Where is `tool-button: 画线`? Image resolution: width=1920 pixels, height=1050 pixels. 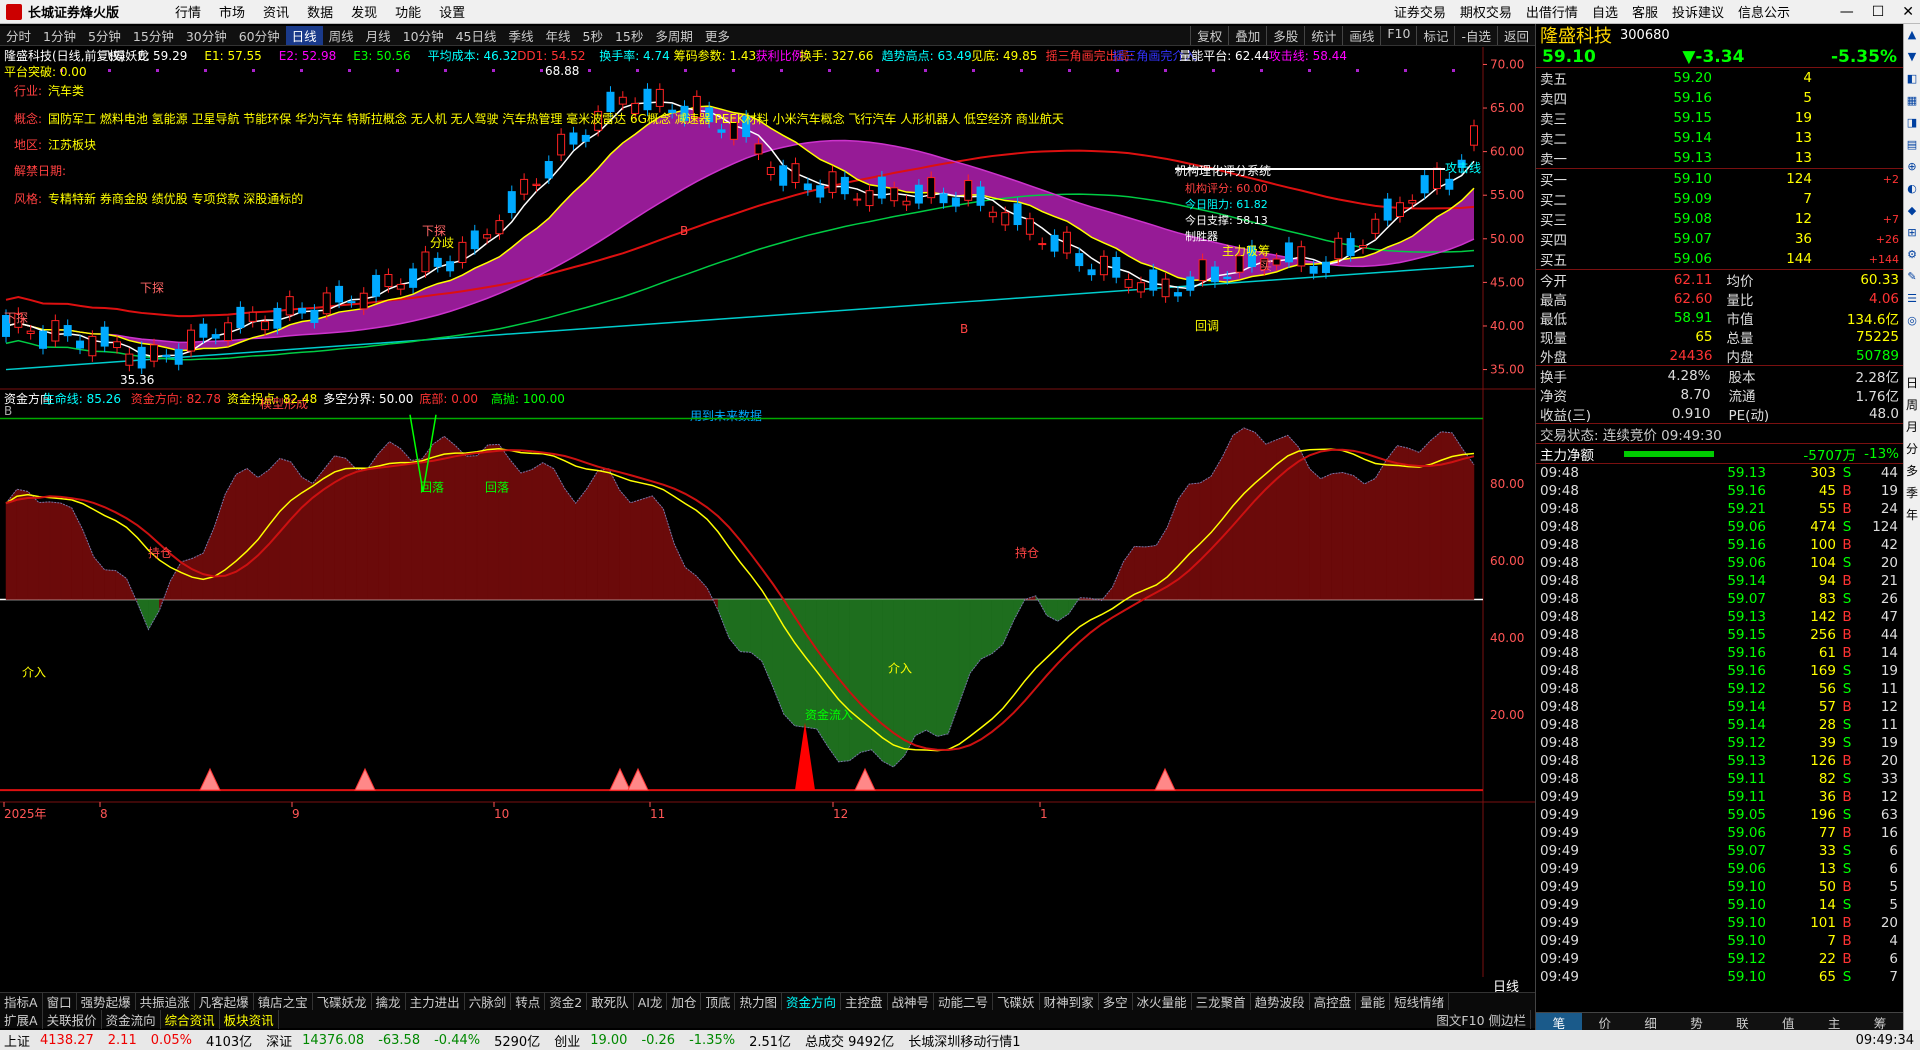
tool-button: 画线 is located at coordinates (1361, 35).